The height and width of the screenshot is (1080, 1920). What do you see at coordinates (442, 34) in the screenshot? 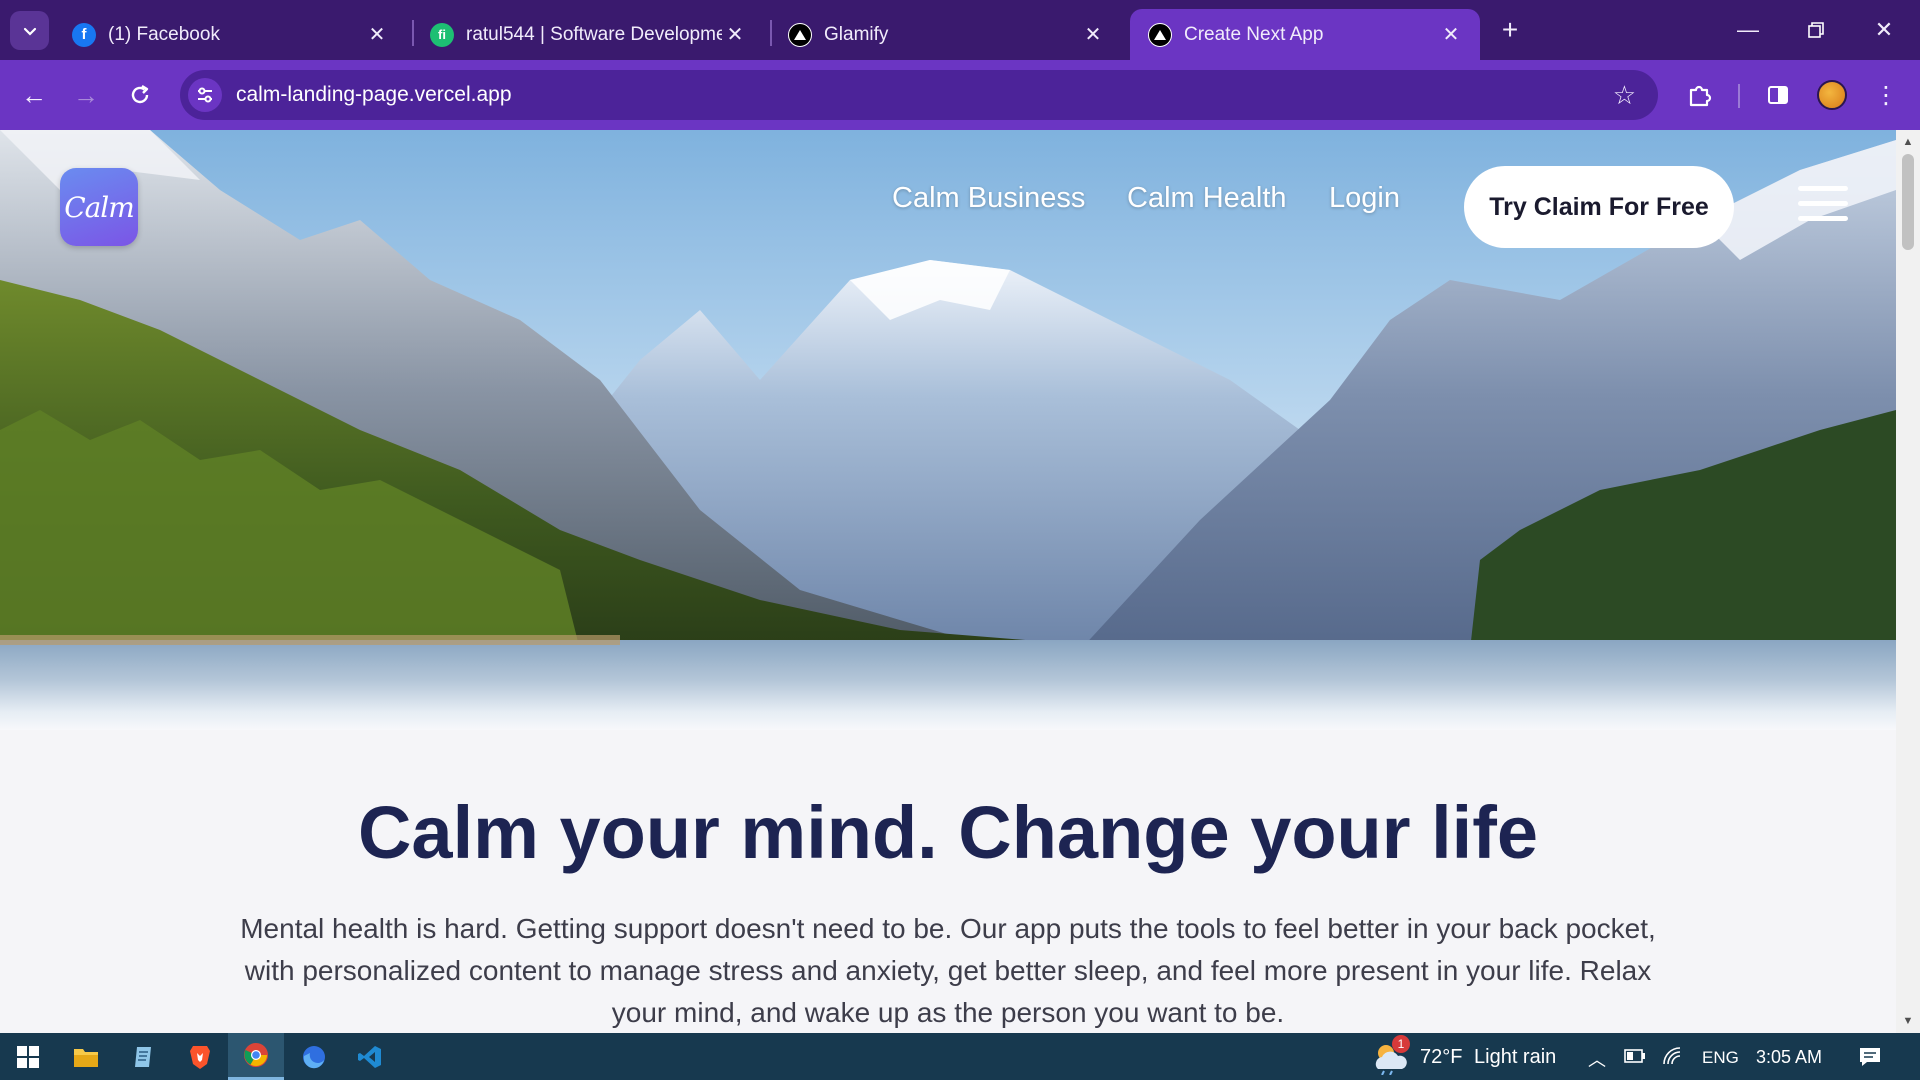
I see `fiverr-icon: fi` at bounding box center [442, 34].